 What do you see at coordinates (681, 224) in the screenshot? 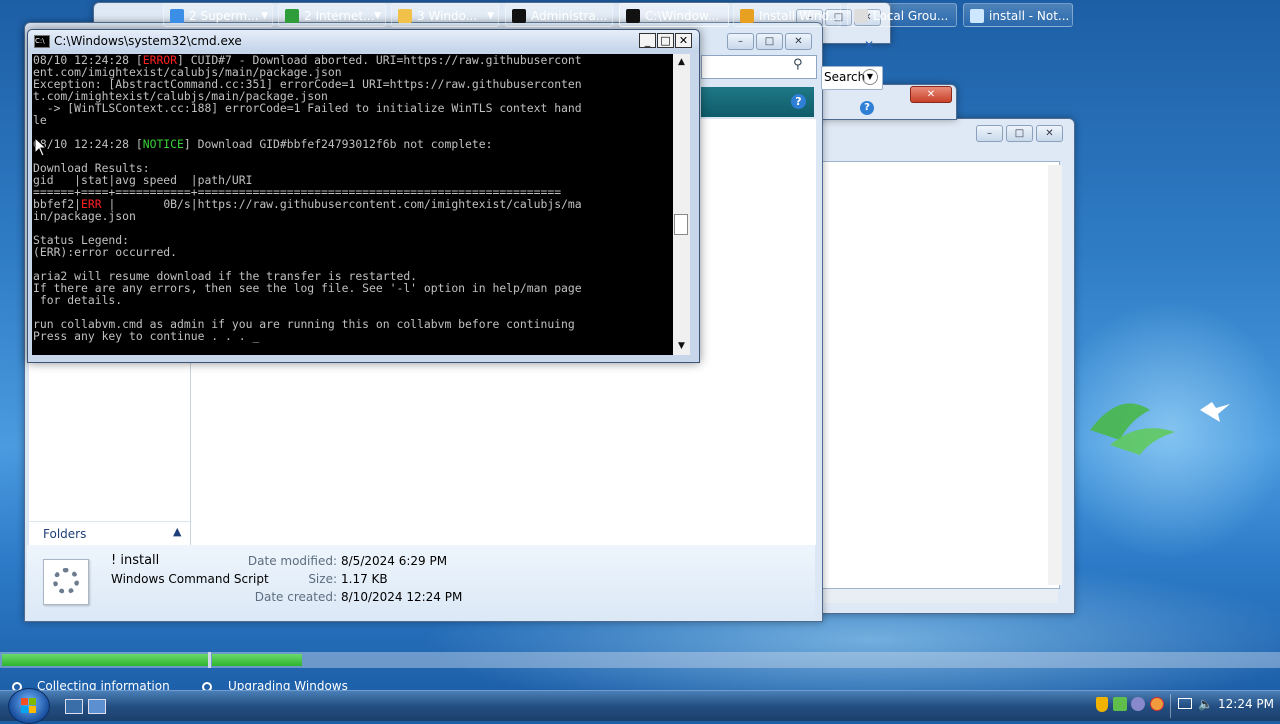
I see `scroll-thumb` at bounding box center [681, 224].